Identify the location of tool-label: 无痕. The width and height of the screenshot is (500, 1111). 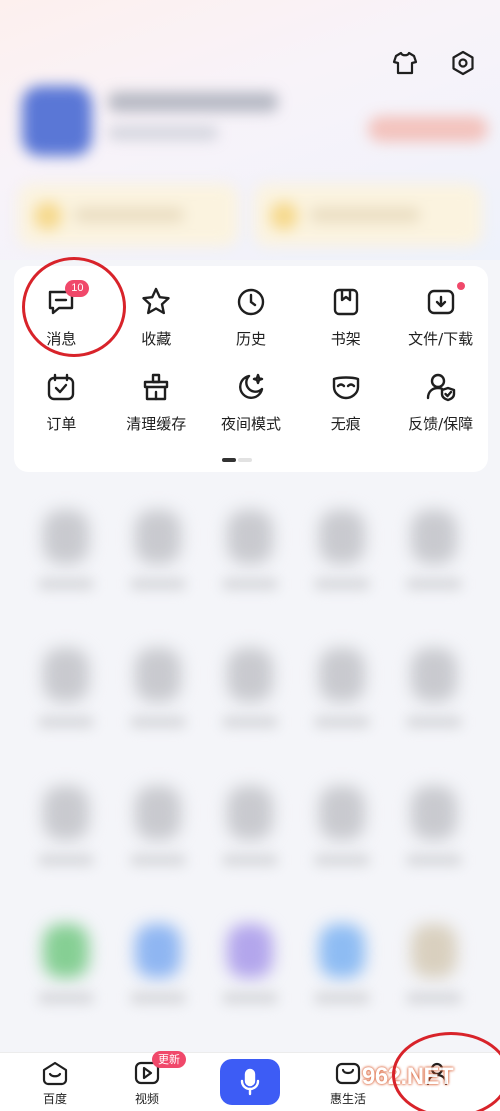
(345, 424).